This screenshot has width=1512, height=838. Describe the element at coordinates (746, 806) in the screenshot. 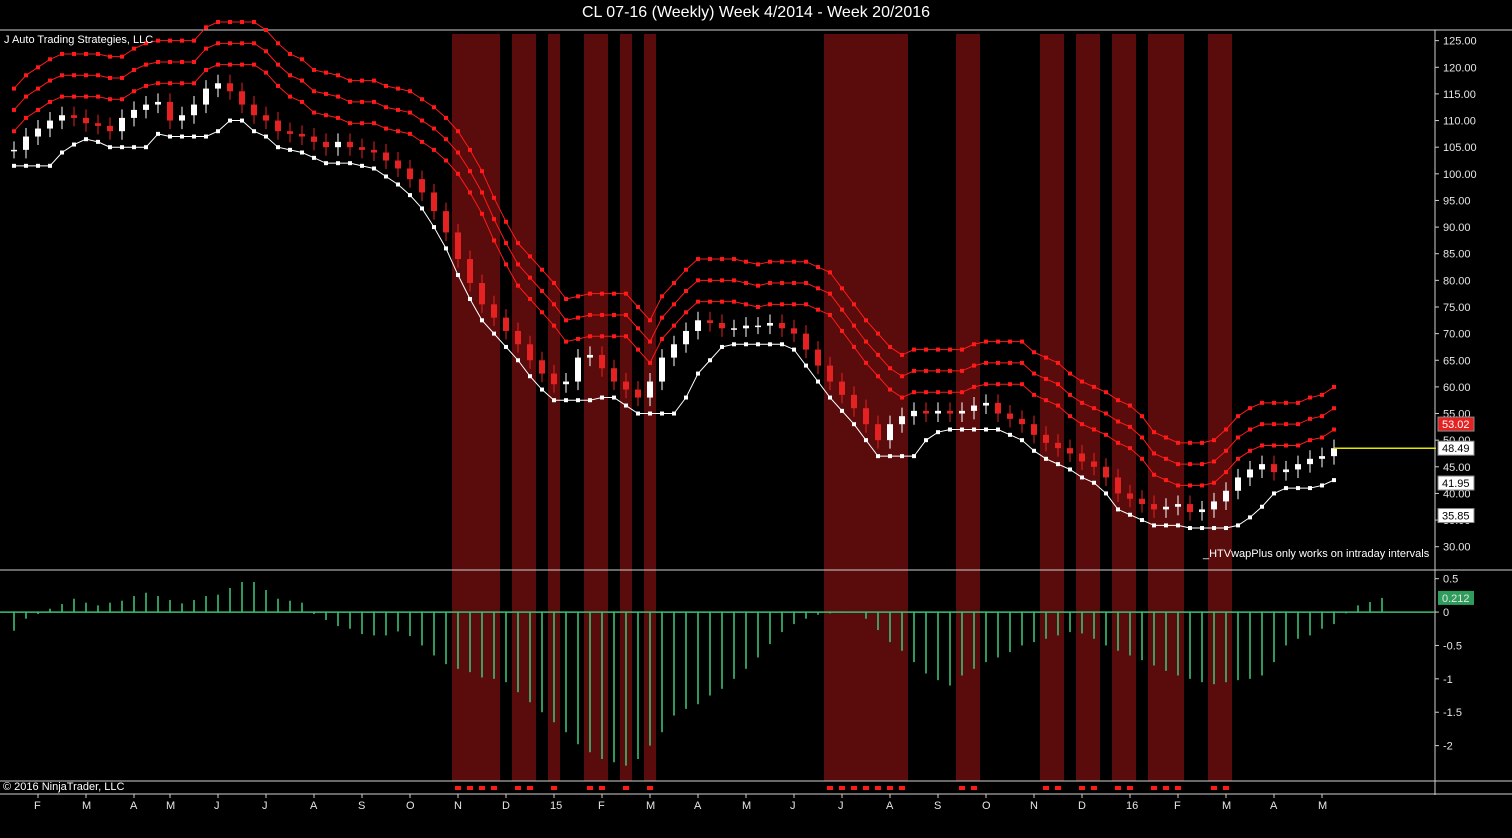

I see `time-tick-label: M` at that location.